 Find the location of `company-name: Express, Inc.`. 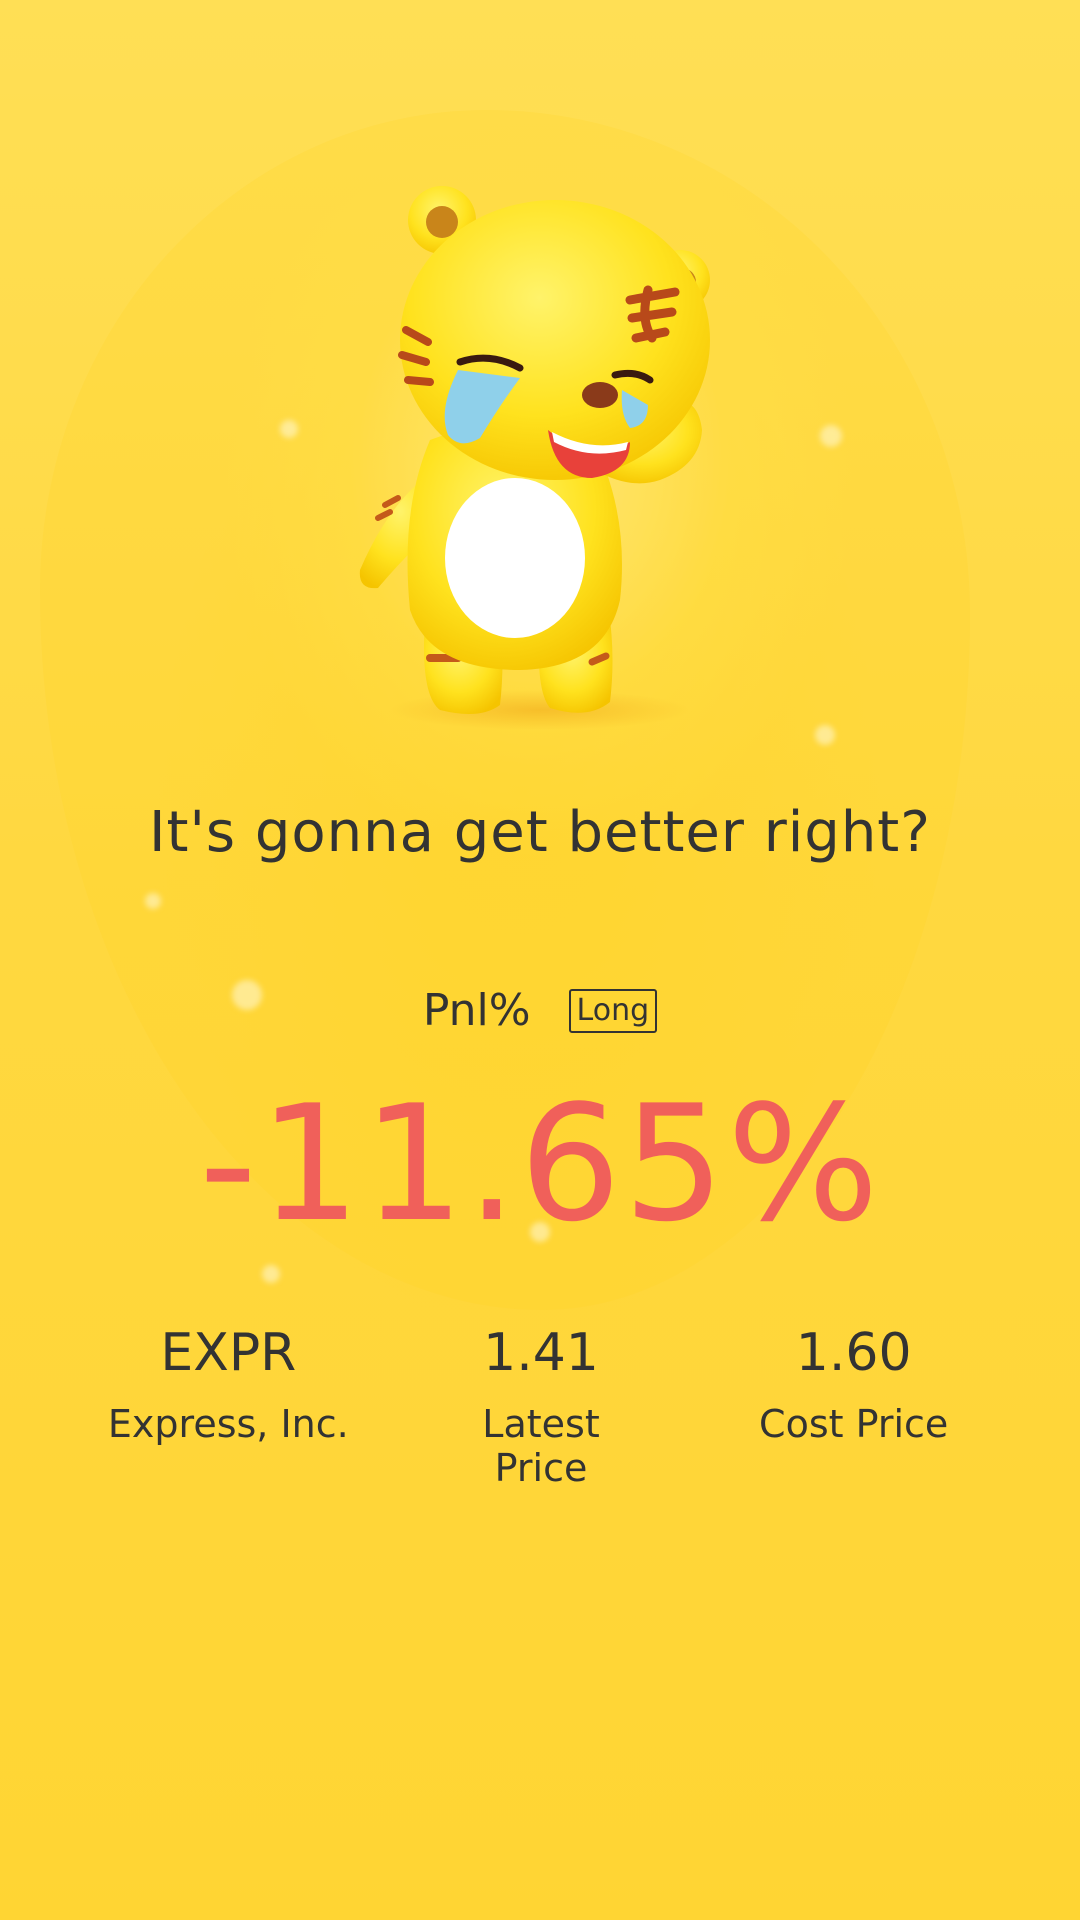

company-name: Express, Inc. is located at coordinates (228, 1424).